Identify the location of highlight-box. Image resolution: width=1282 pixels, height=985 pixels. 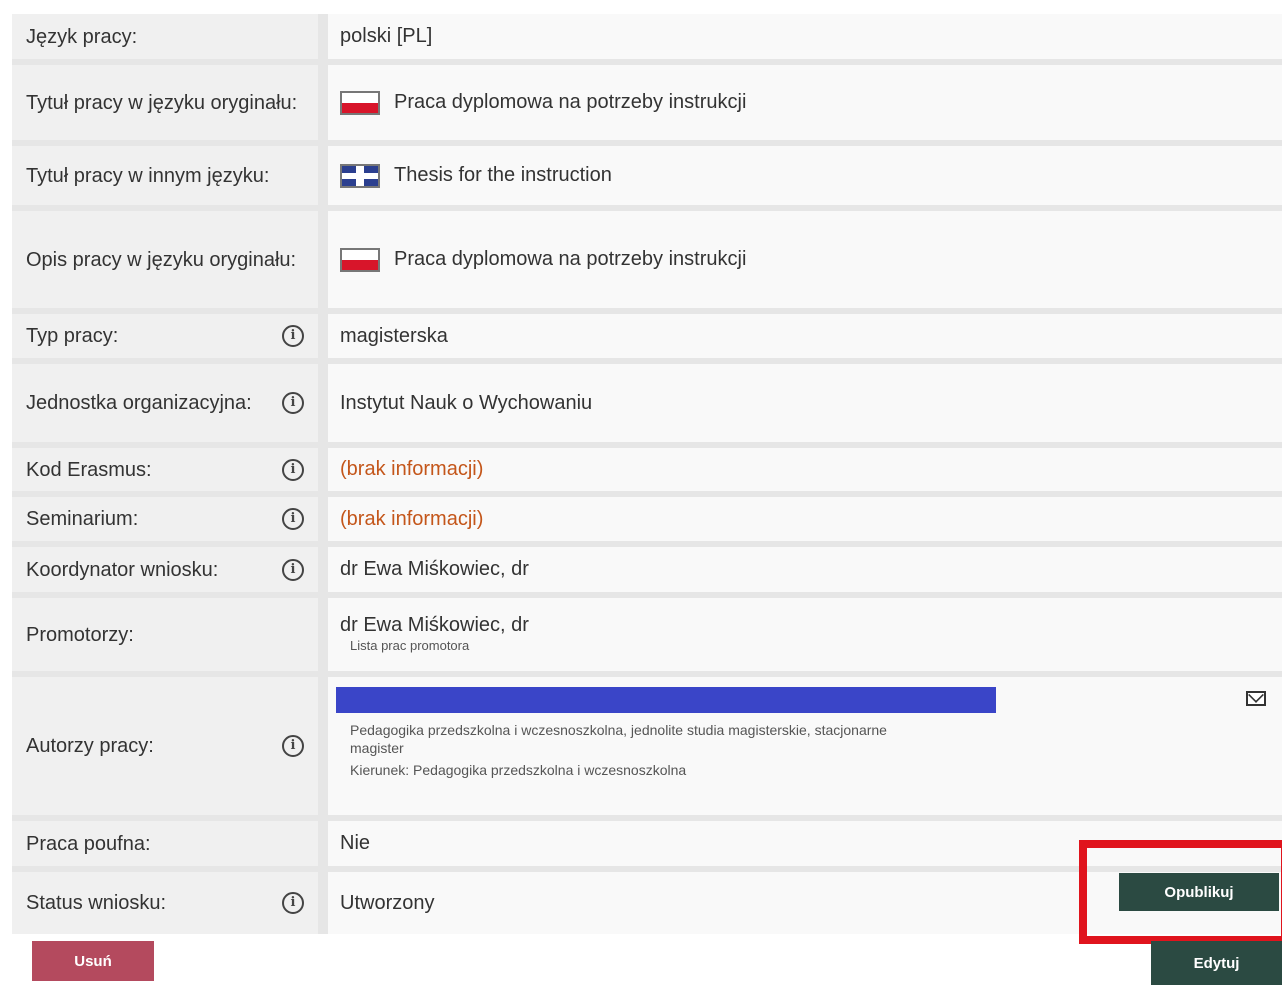
(1180, 892).